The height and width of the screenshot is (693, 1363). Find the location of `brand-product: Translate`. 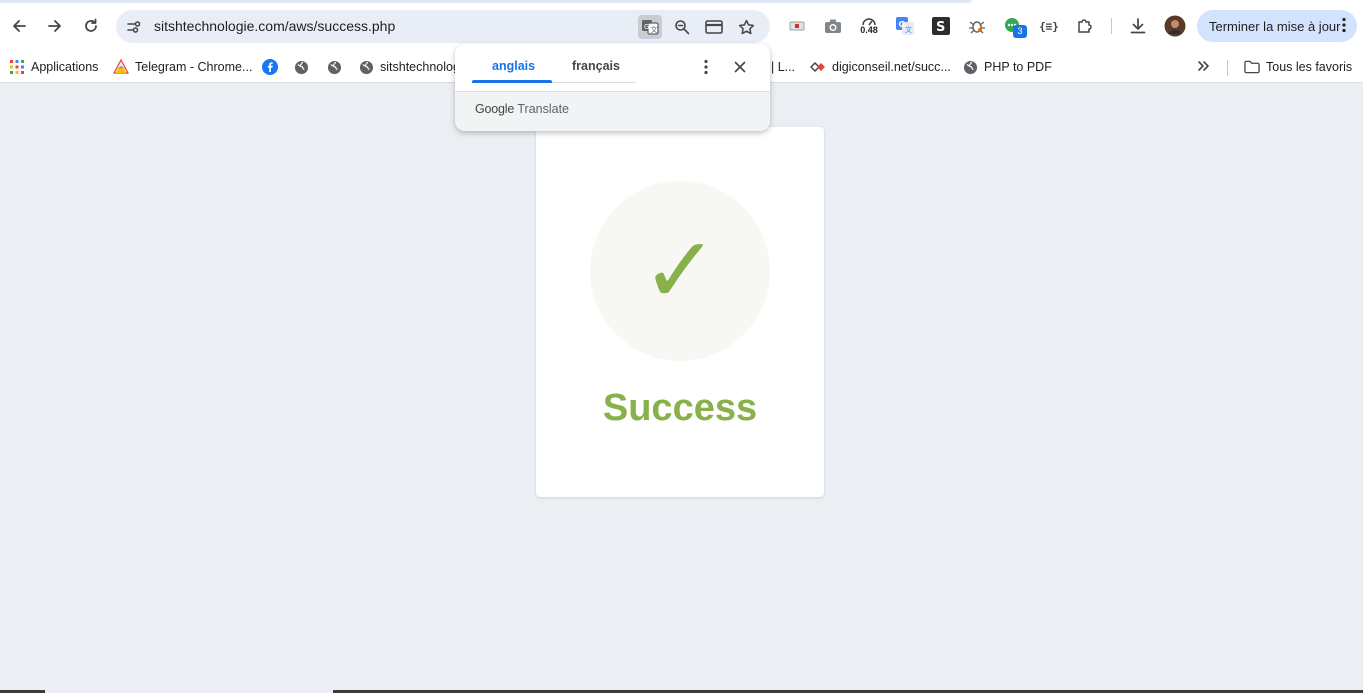

brand-product: Translate is located at coordinates (543, 109).